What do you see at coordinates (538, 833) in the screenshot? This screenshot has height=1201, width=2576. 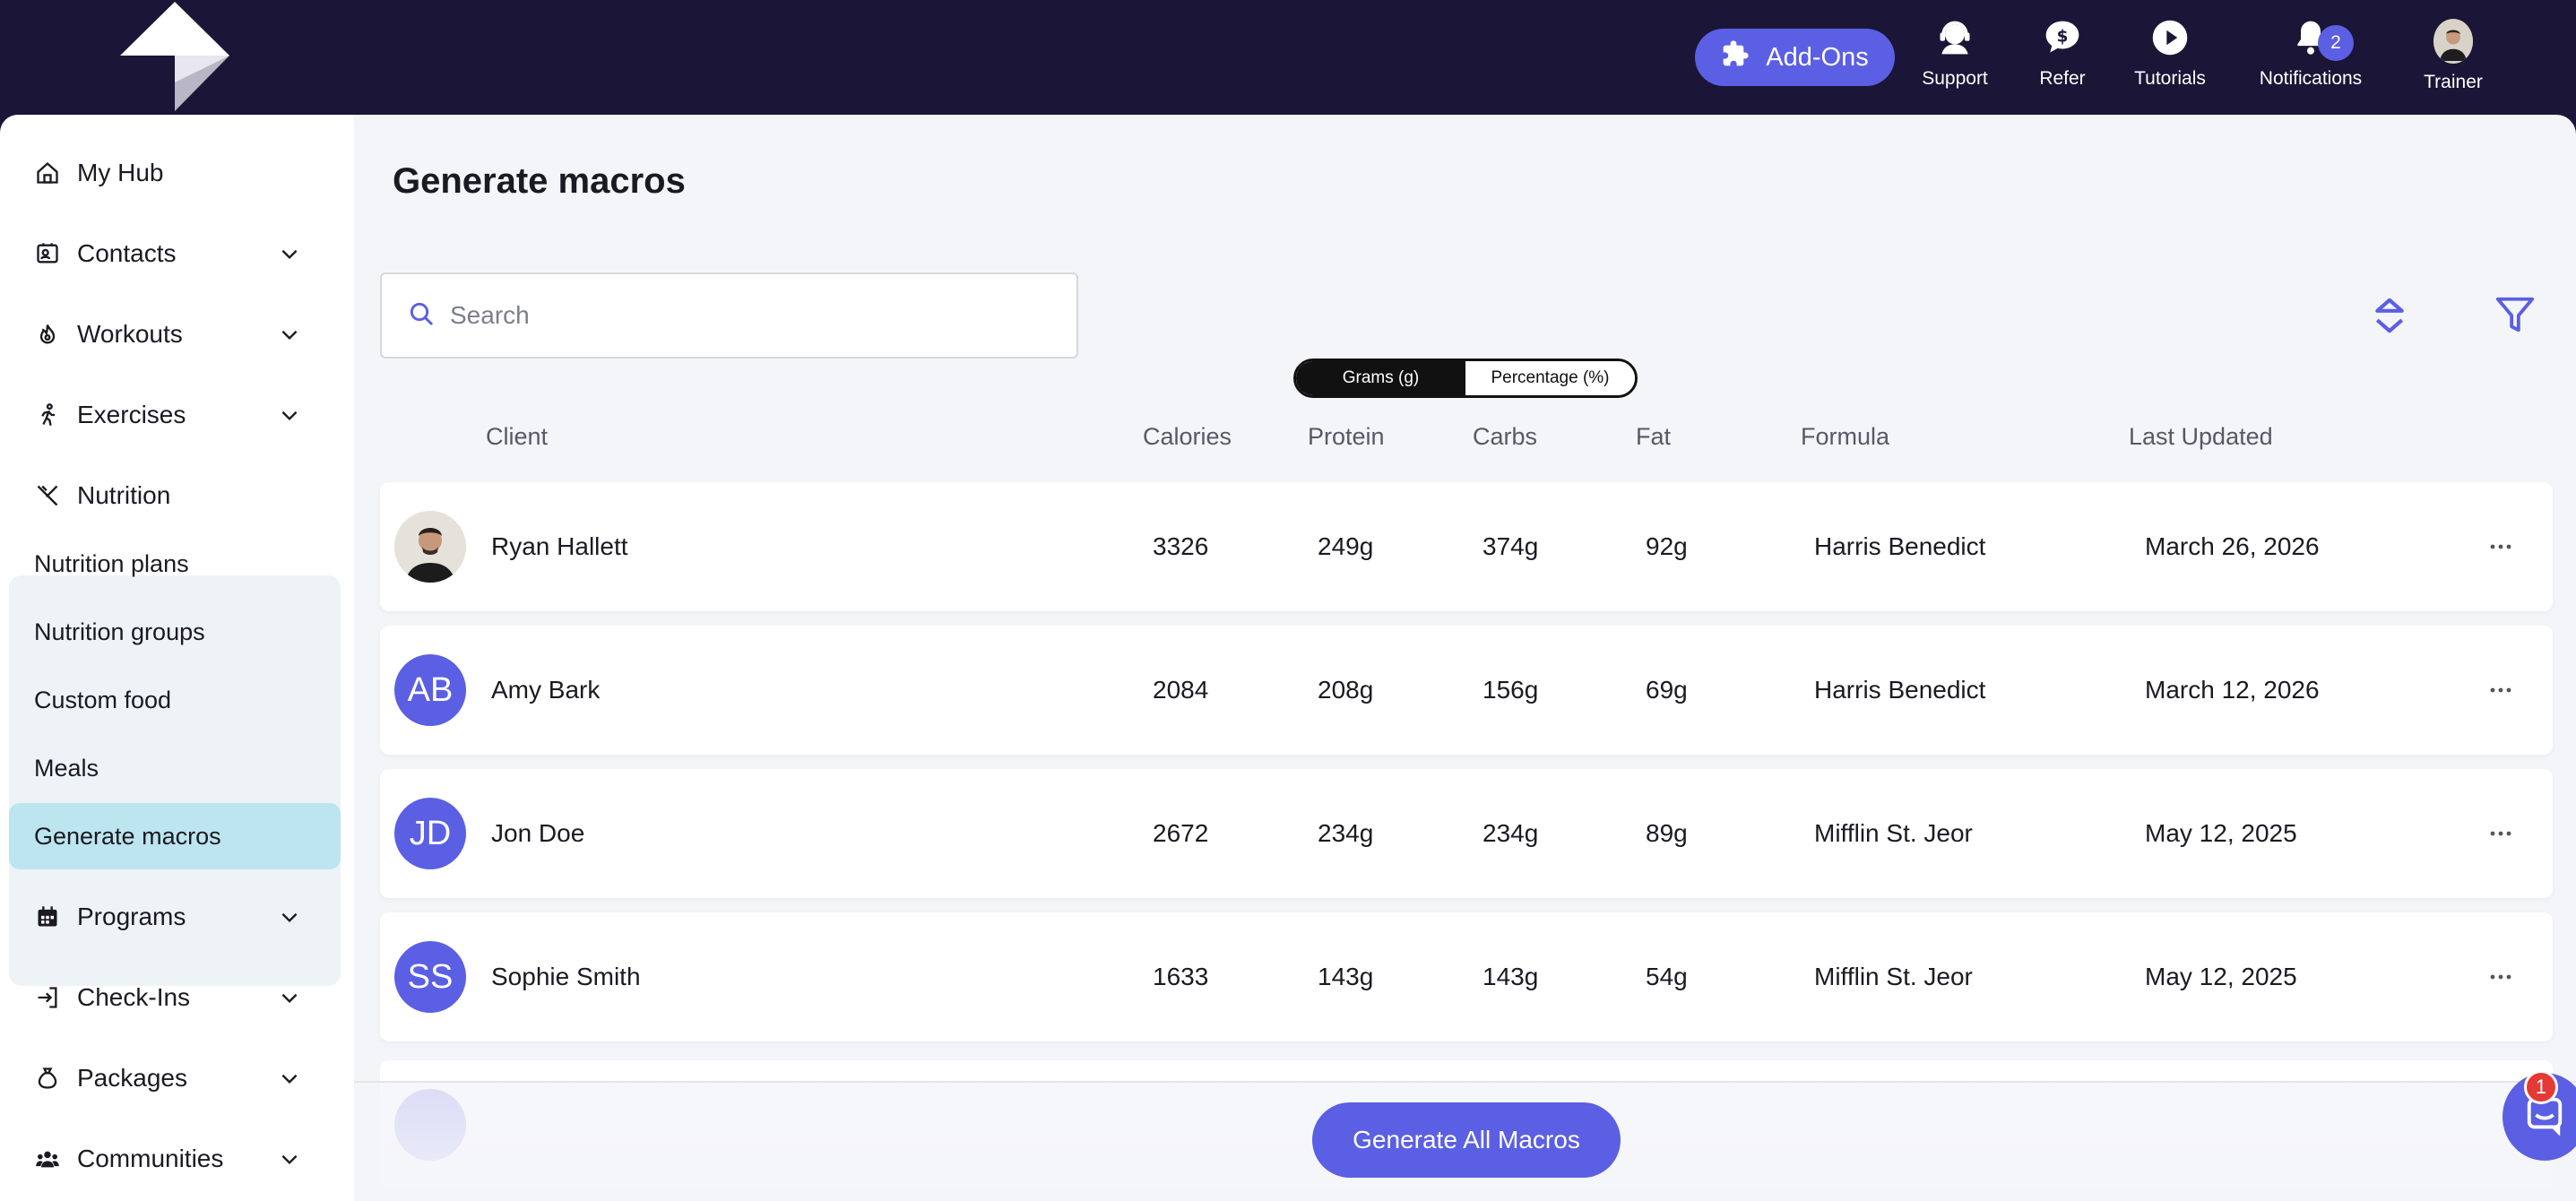 I see `client-name: Jon Doe` at bounding box center [538, 833].